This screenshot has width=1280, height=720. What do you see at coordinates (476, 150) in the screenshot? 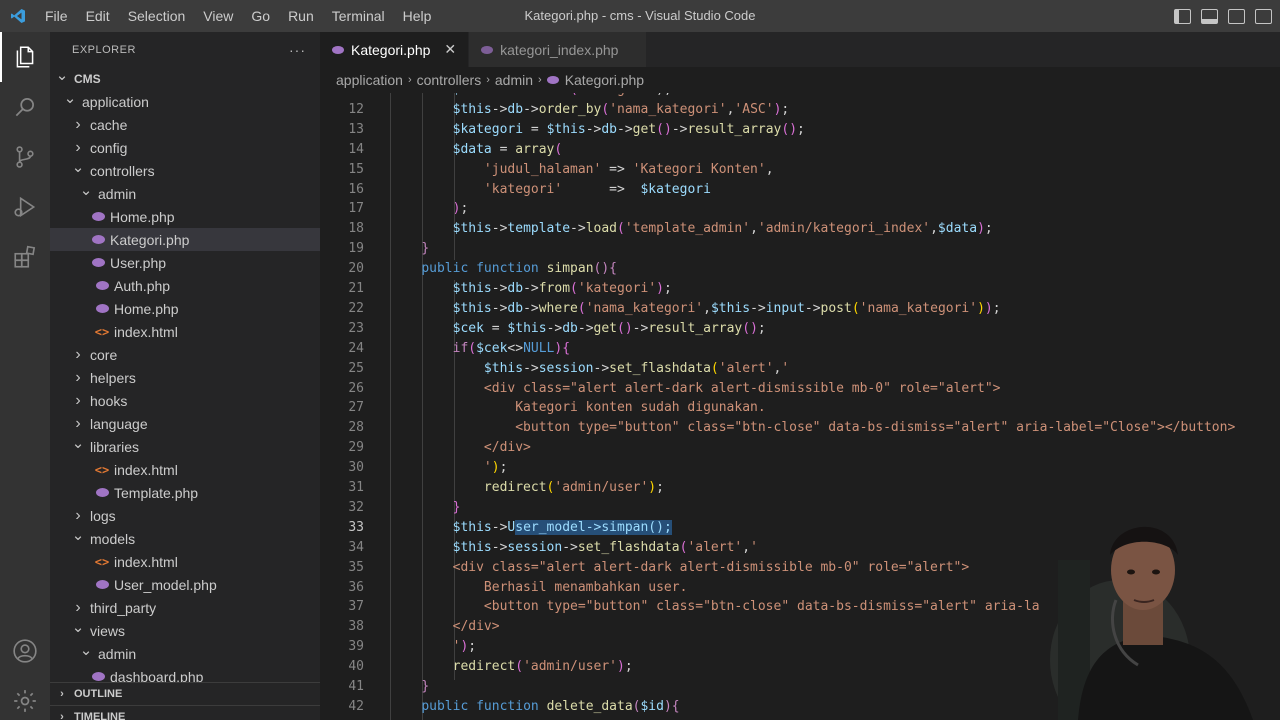
I see `code-text: $data = array(` at bounding box center [476, 150].